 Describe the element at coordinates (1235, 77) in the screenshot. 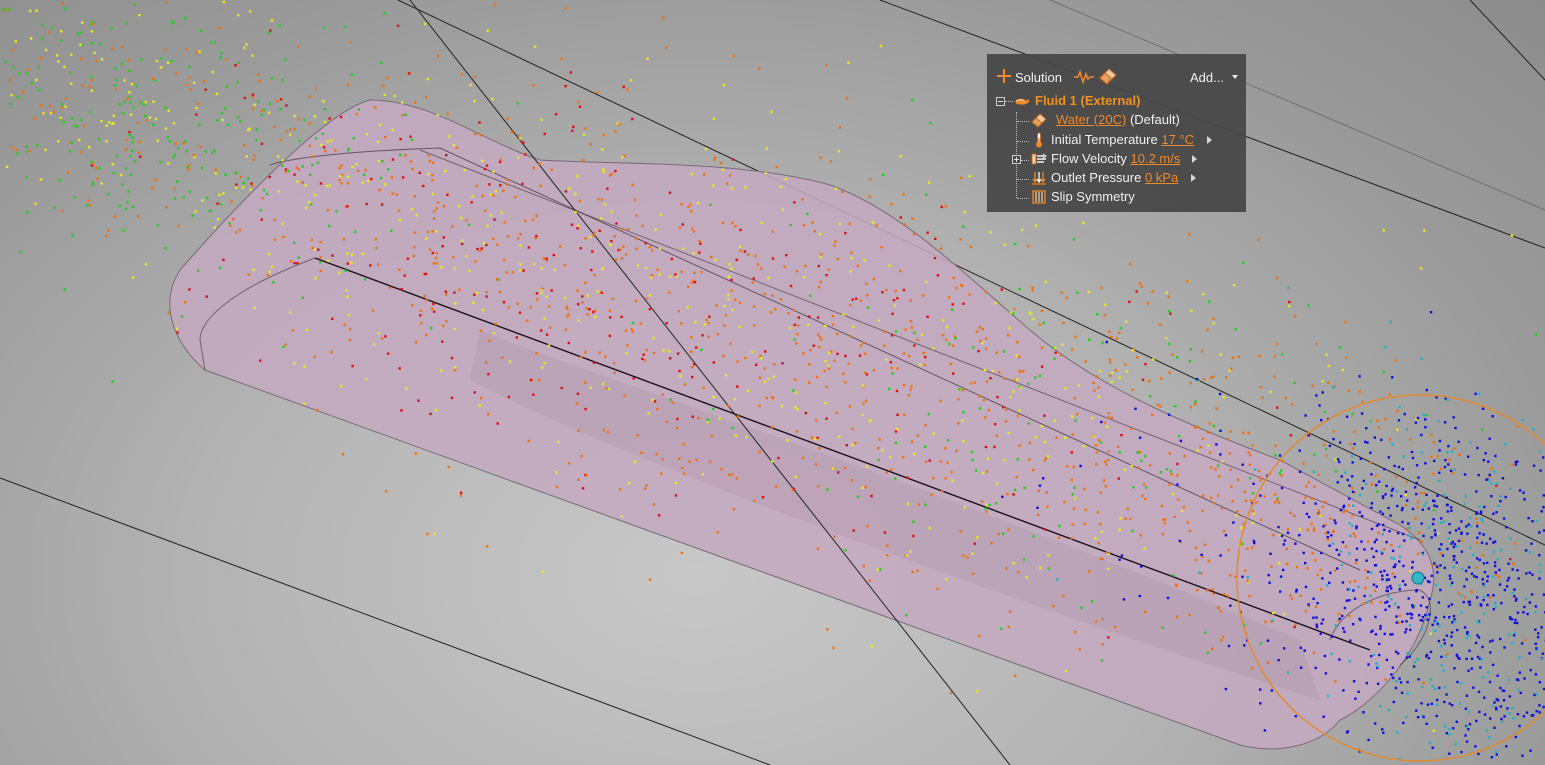

I see `dropdown-caret-icon` at that location.